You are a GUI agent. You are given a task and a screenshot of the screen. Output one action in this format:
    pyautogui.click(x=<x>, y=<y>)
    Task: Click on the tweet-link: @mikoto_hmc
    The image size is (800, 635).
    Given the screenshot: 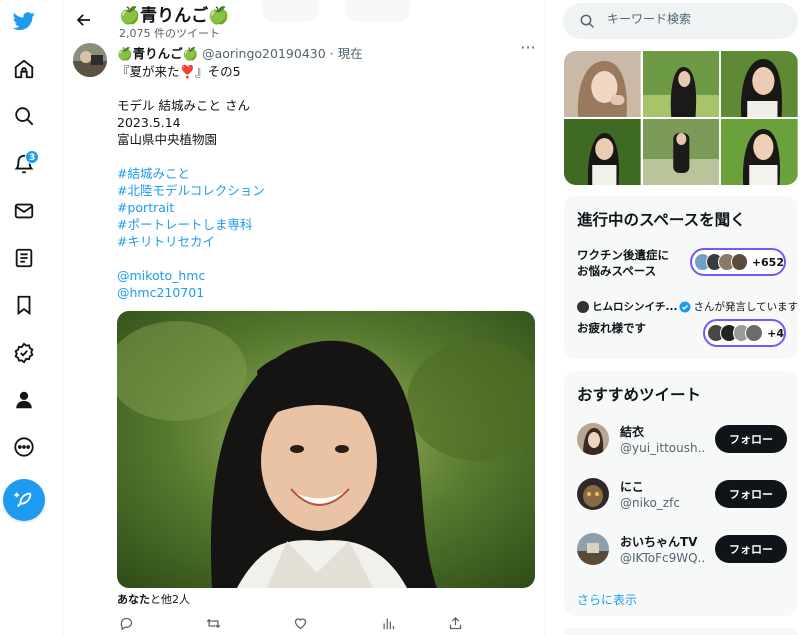 What is the action you would take?
    pyautogui.click(x=326, y=275)
    